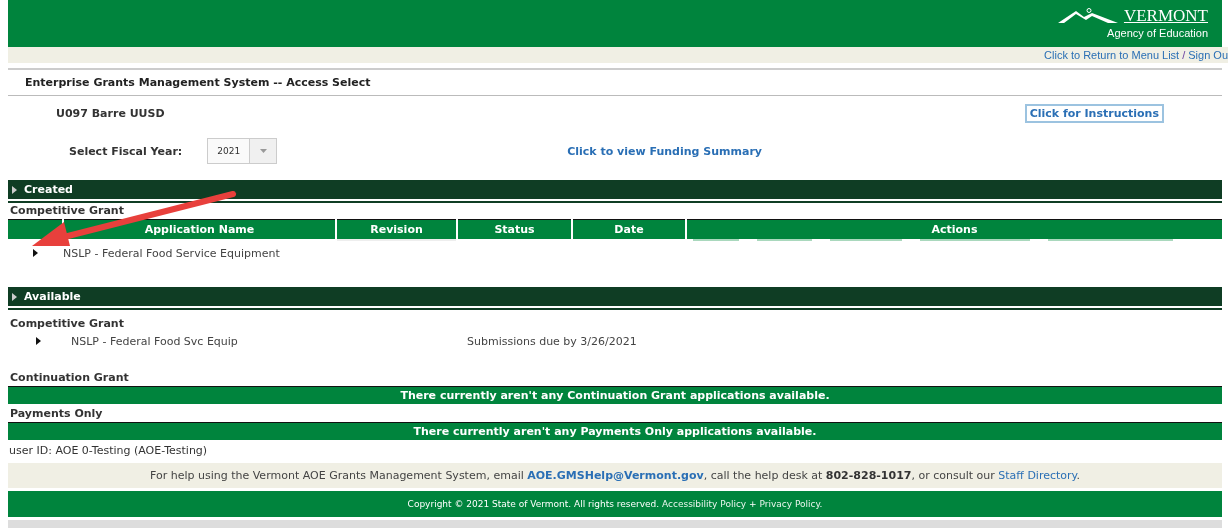 This screenshot has height=531, width=1228. What do you see at coordinates (52, 296) in the screenshot?
I see `section-title: Available` at bounding box center [52, 296].